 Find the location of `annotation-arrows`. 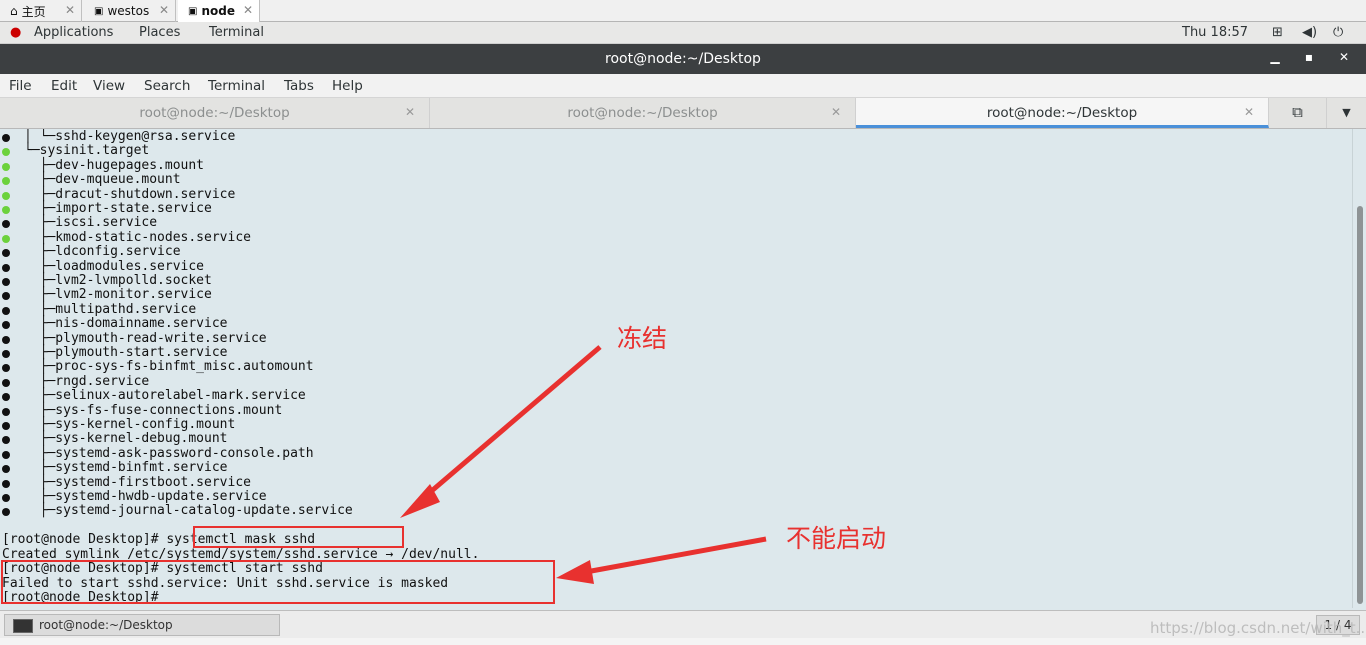

annotation-arrows is located at coordinates (583, 464).